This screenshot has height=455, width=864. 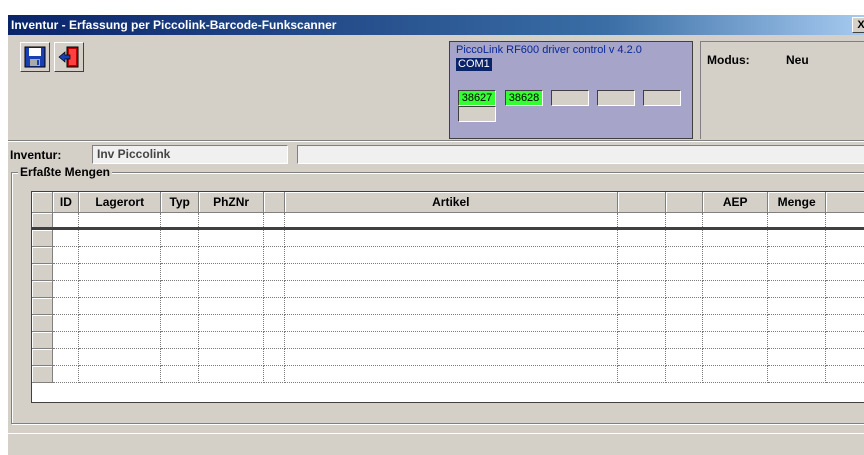 I want to click on exit-button, so click(x=69, y=57).